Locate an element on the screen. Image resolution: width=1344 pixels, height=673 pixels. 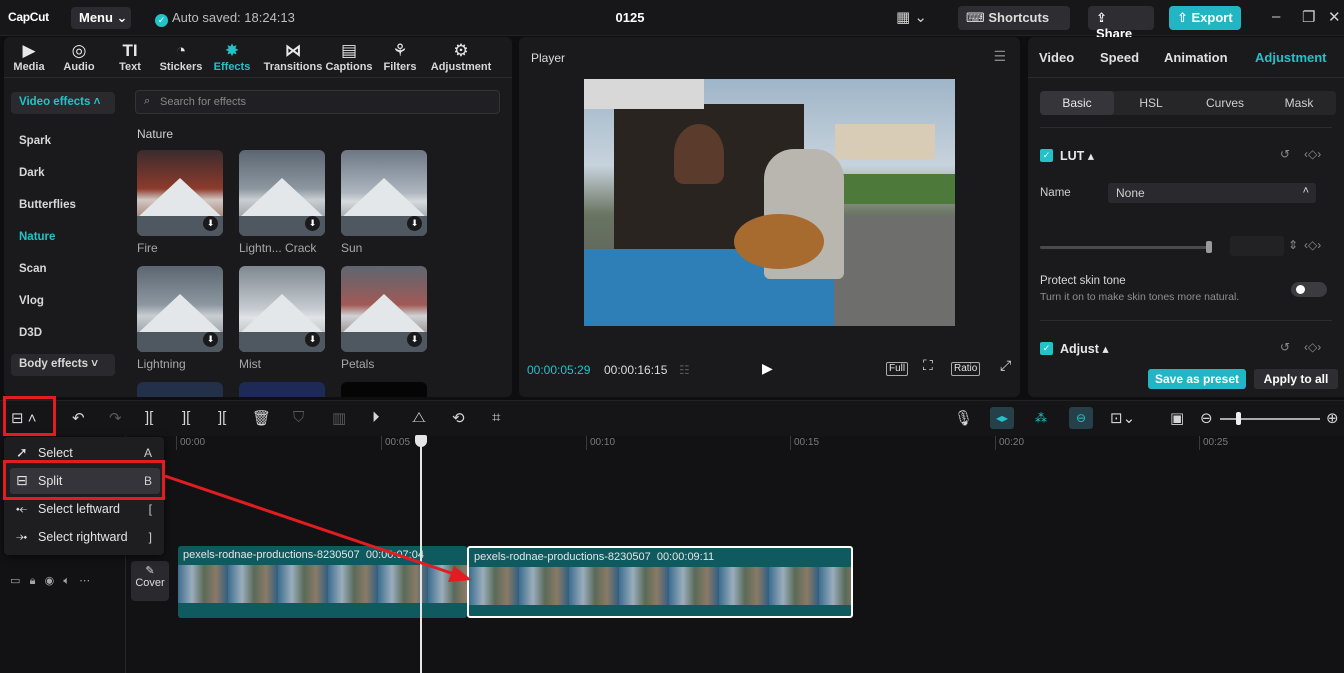
stepper-icon: ⇕ is located at coordinates (1293, 245).